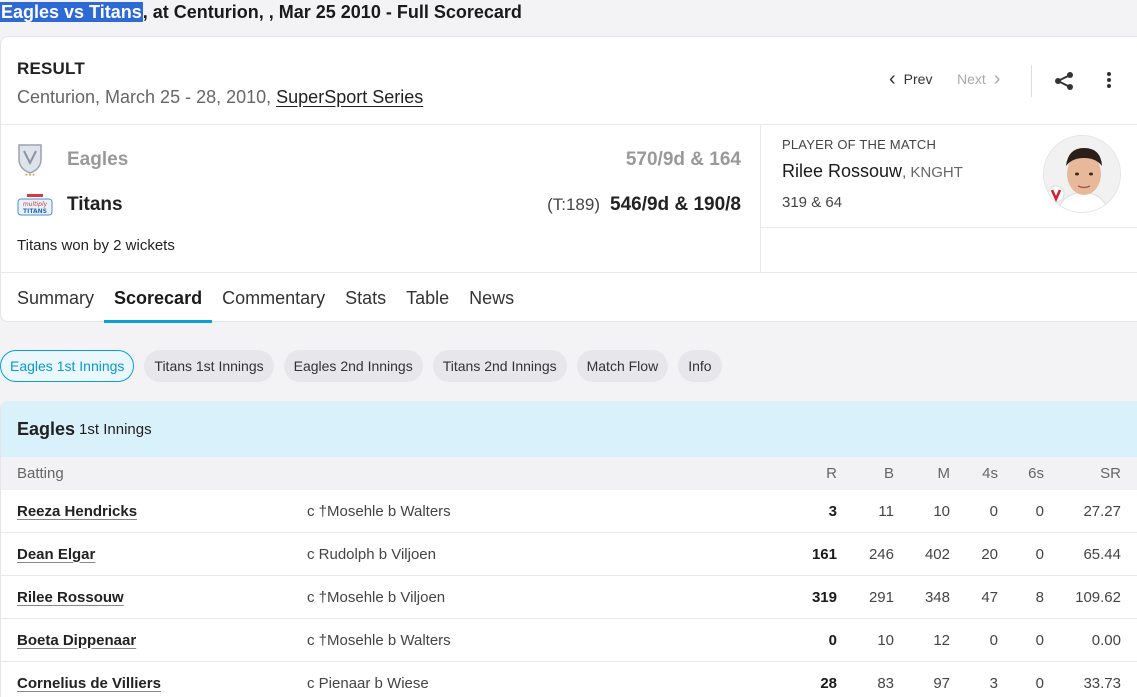  Describe the element at coordinates (622, 366) in the screenshot. I see `pill-match-flow: Match Flow` at that location.